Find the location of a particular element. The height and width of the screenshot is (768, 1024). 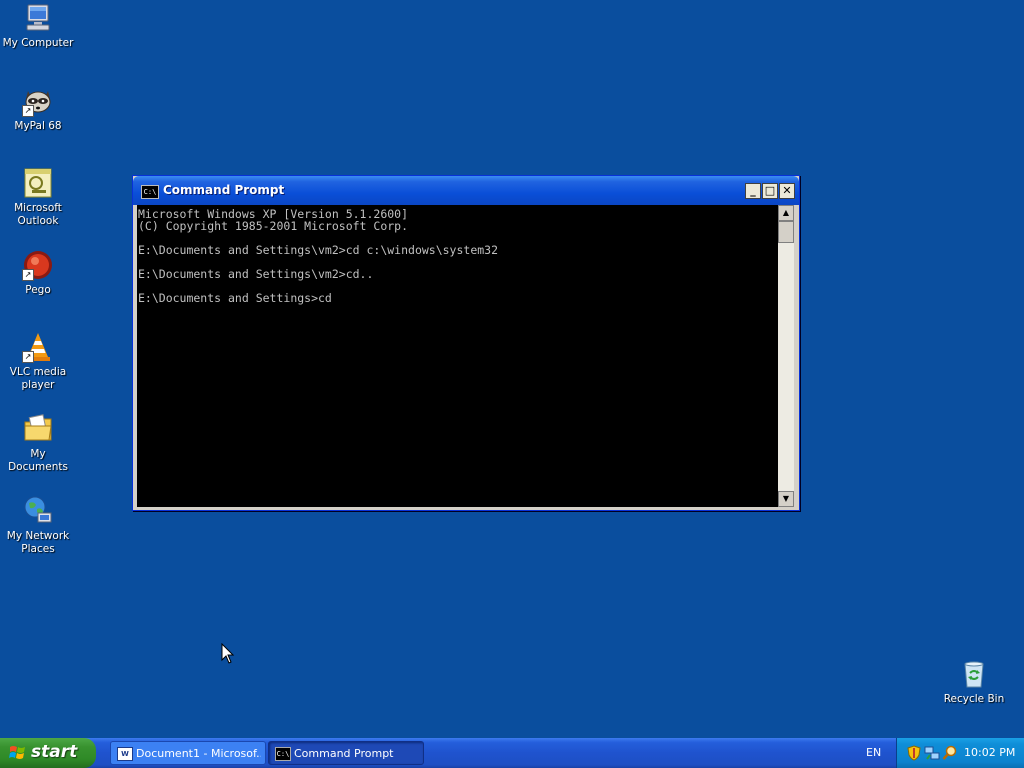

windows-flag-icon is located at coordinates (17, 752).